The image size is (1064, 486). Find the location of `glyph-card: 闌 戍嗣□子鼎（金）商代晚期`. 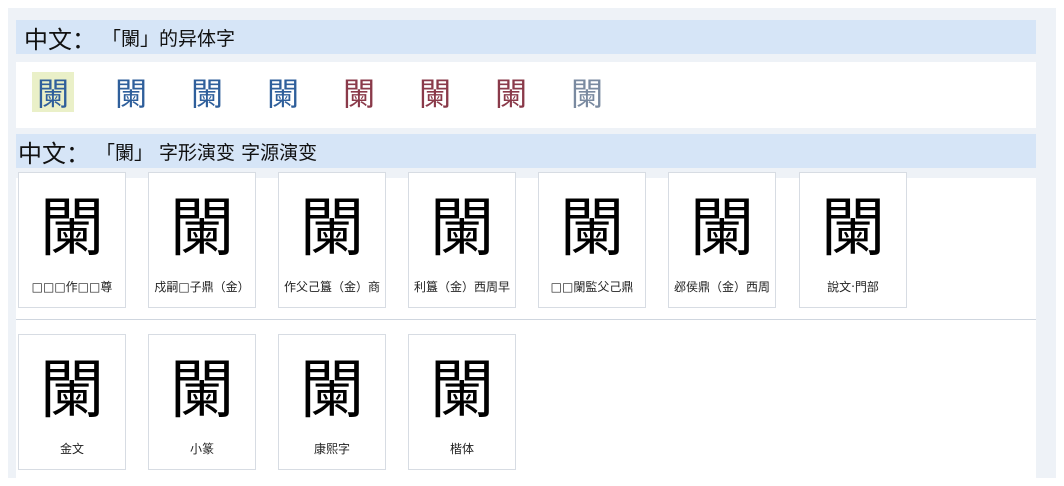

glyph-card: 闌 戍嗣□子鼎（金）商代晚期 is located at coordinates (202, 240).